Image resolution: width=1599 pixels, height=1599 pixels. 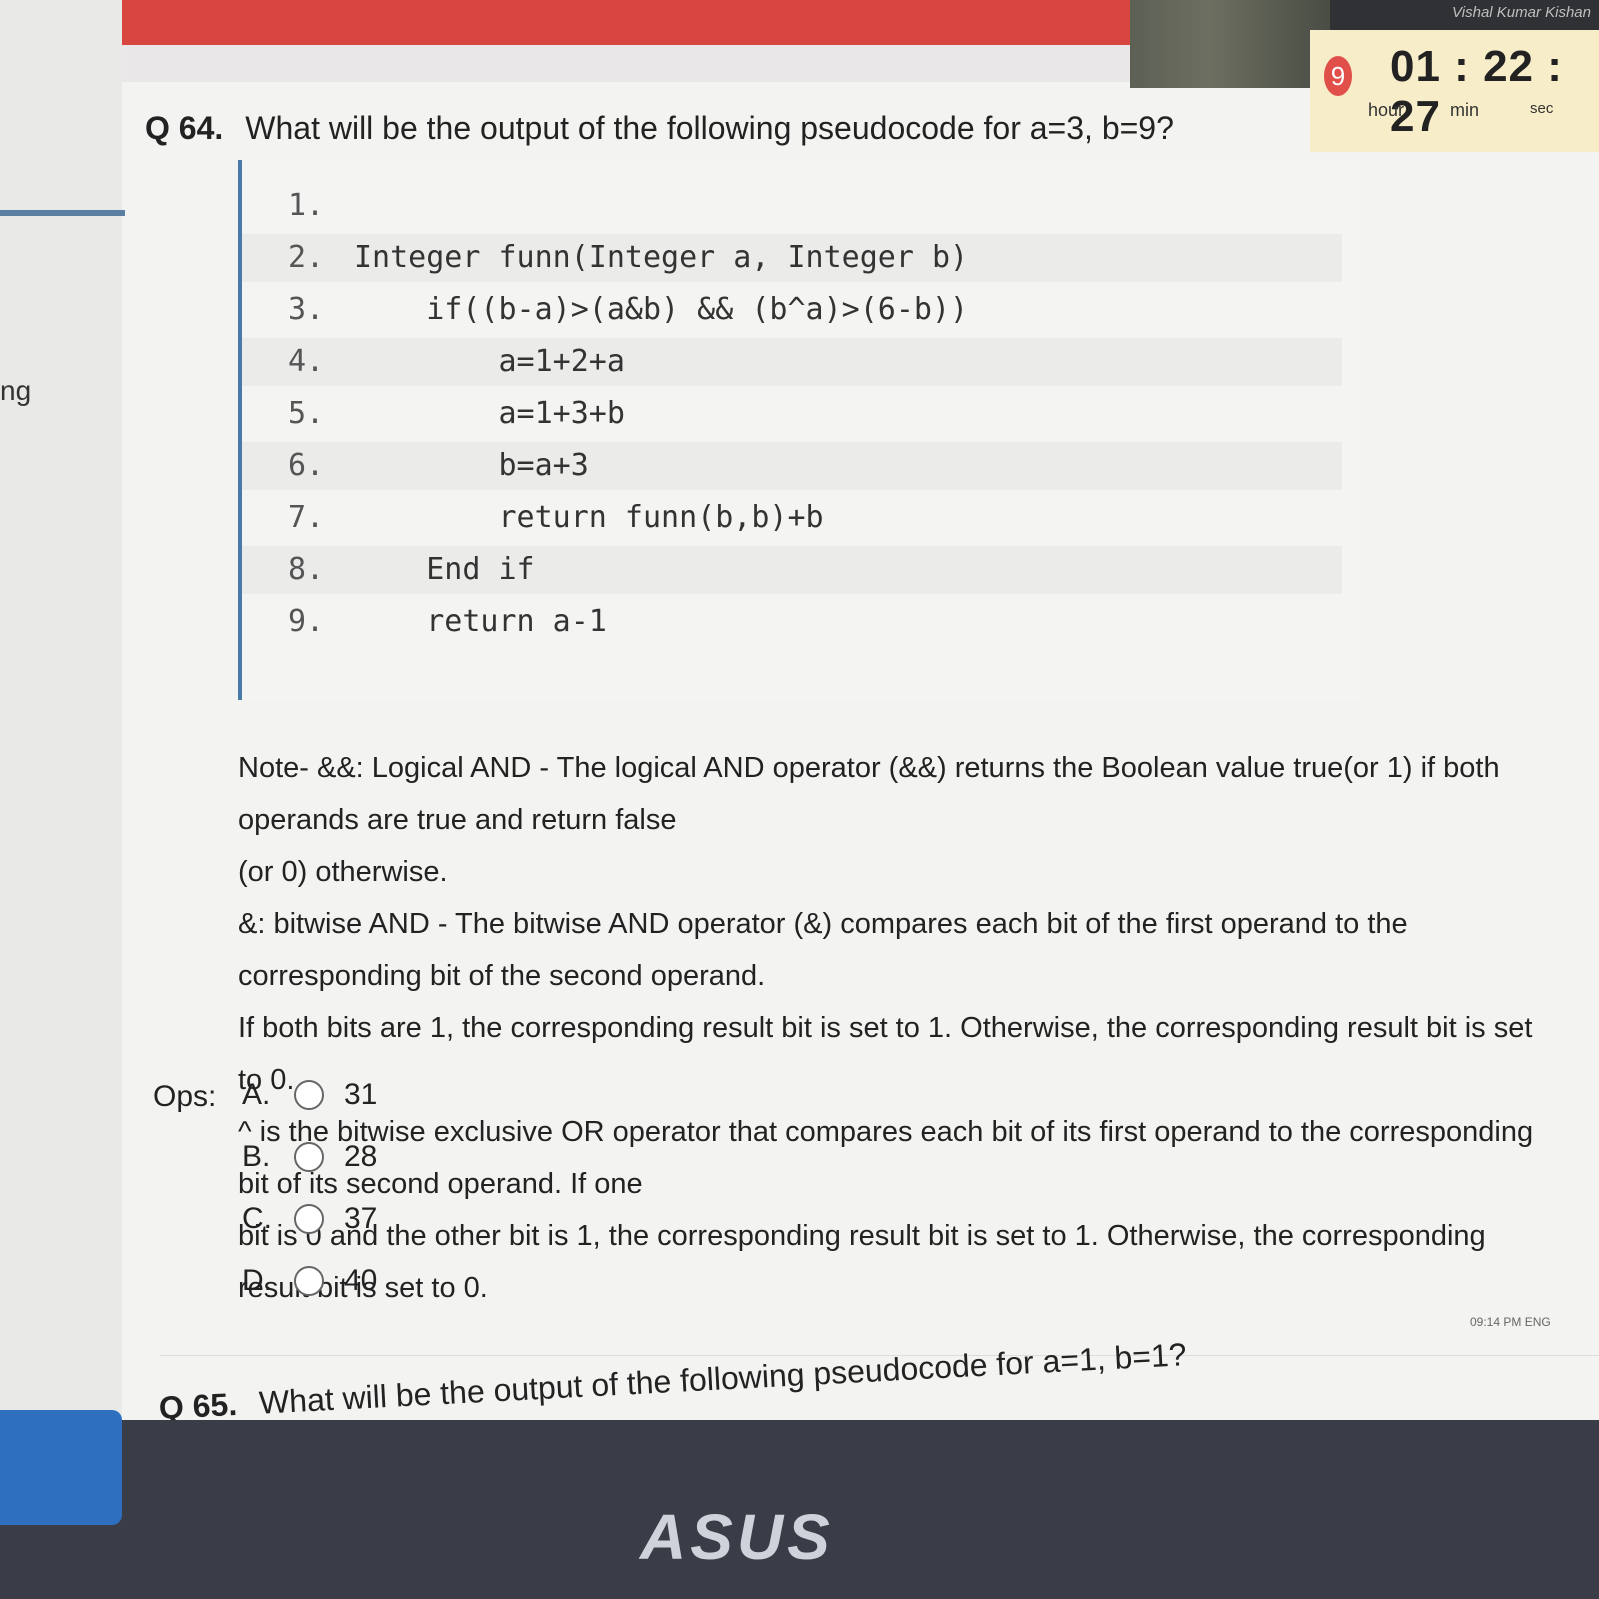 I want to click on timer-hours: 01, so click(x=1415, y=66).